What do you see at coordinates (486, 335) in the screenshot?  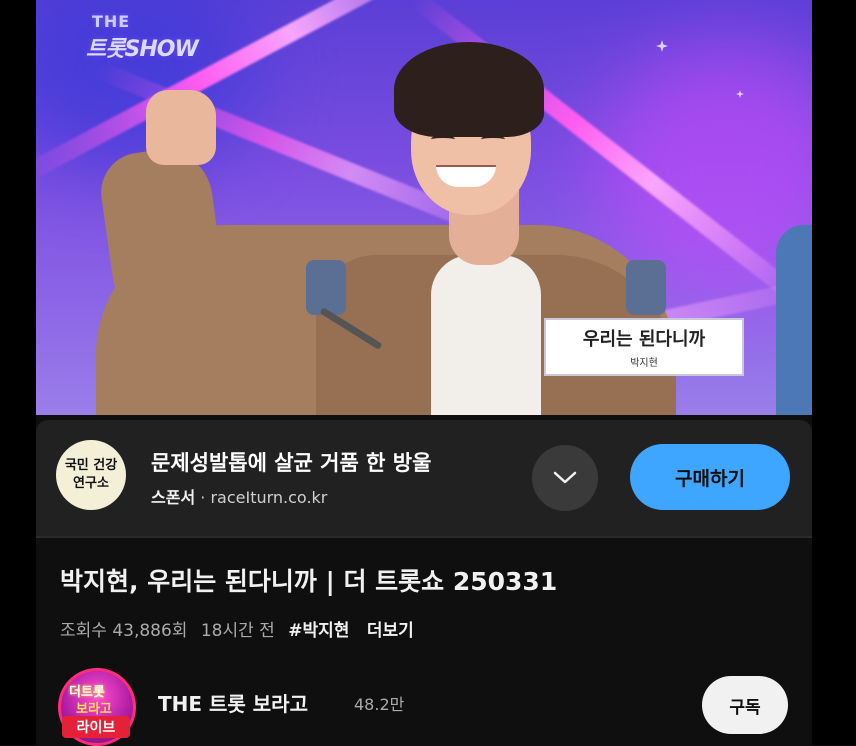 I see `singer-shirt` at bounding box center [486, 335].